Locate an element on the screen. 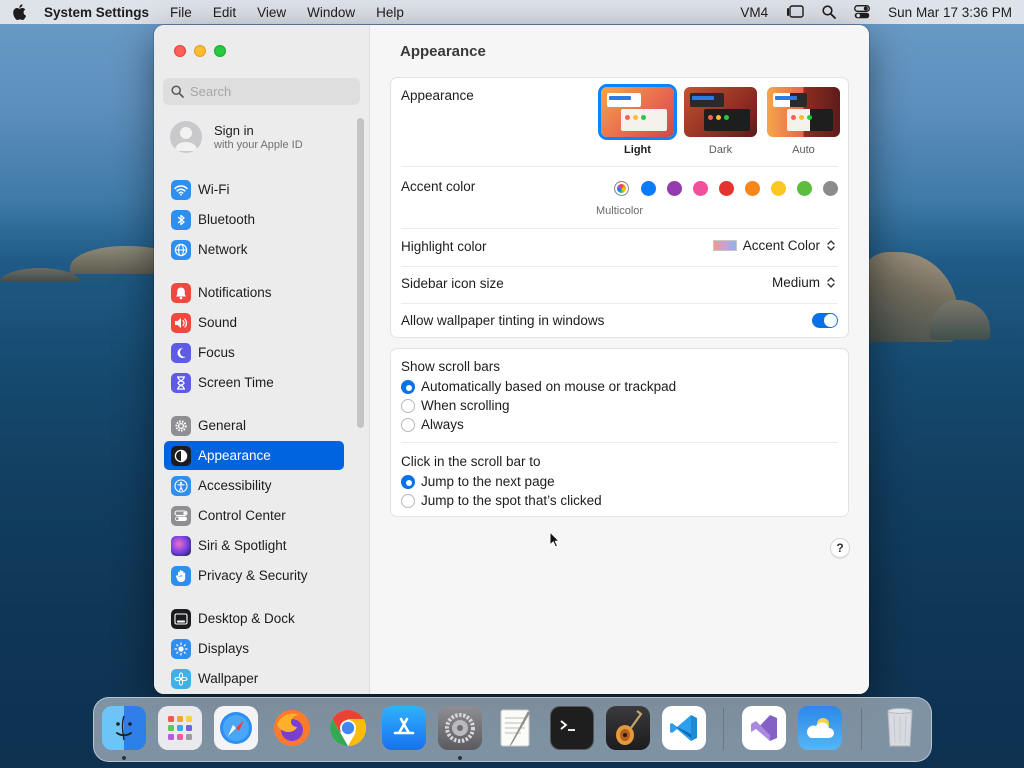 The height and width of the screenshot is (768, 1024). highlight-color-popup: Accent Color is located at coordinates (774, 245).